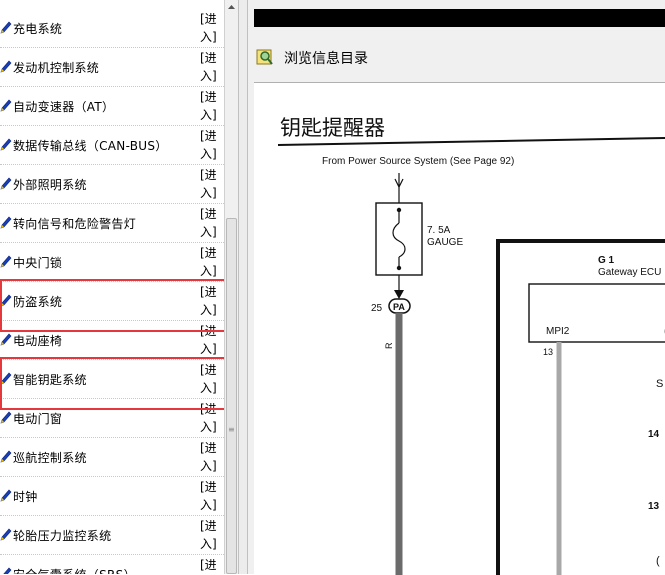 The height and width of the screenshot is (575, 665). I want to click on edge-fragment-3: (, so click(658, 561).